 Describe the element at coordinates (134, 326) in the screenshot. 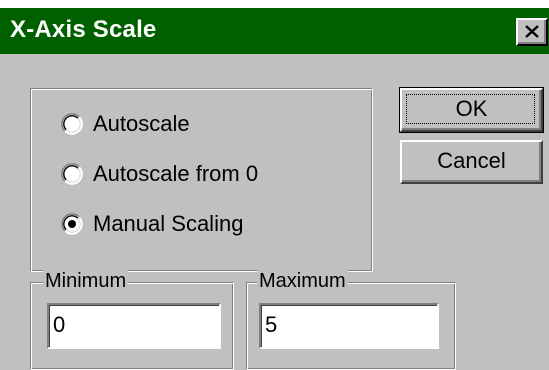

I see `minimum-input: 0` at that location.